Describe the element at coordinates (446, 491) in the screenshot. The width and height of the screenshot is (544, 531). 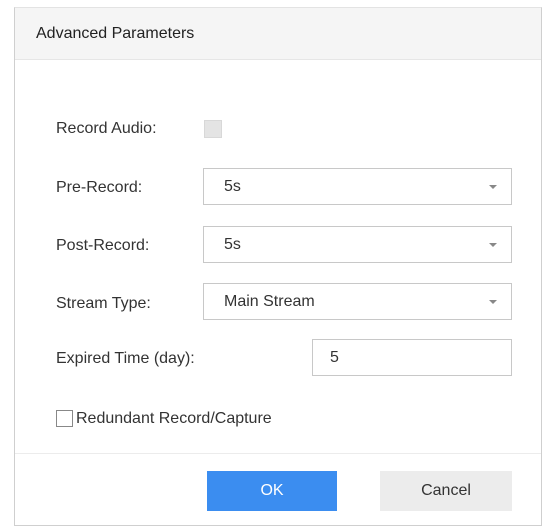
I see `cancel-button: Cancel` at that location.